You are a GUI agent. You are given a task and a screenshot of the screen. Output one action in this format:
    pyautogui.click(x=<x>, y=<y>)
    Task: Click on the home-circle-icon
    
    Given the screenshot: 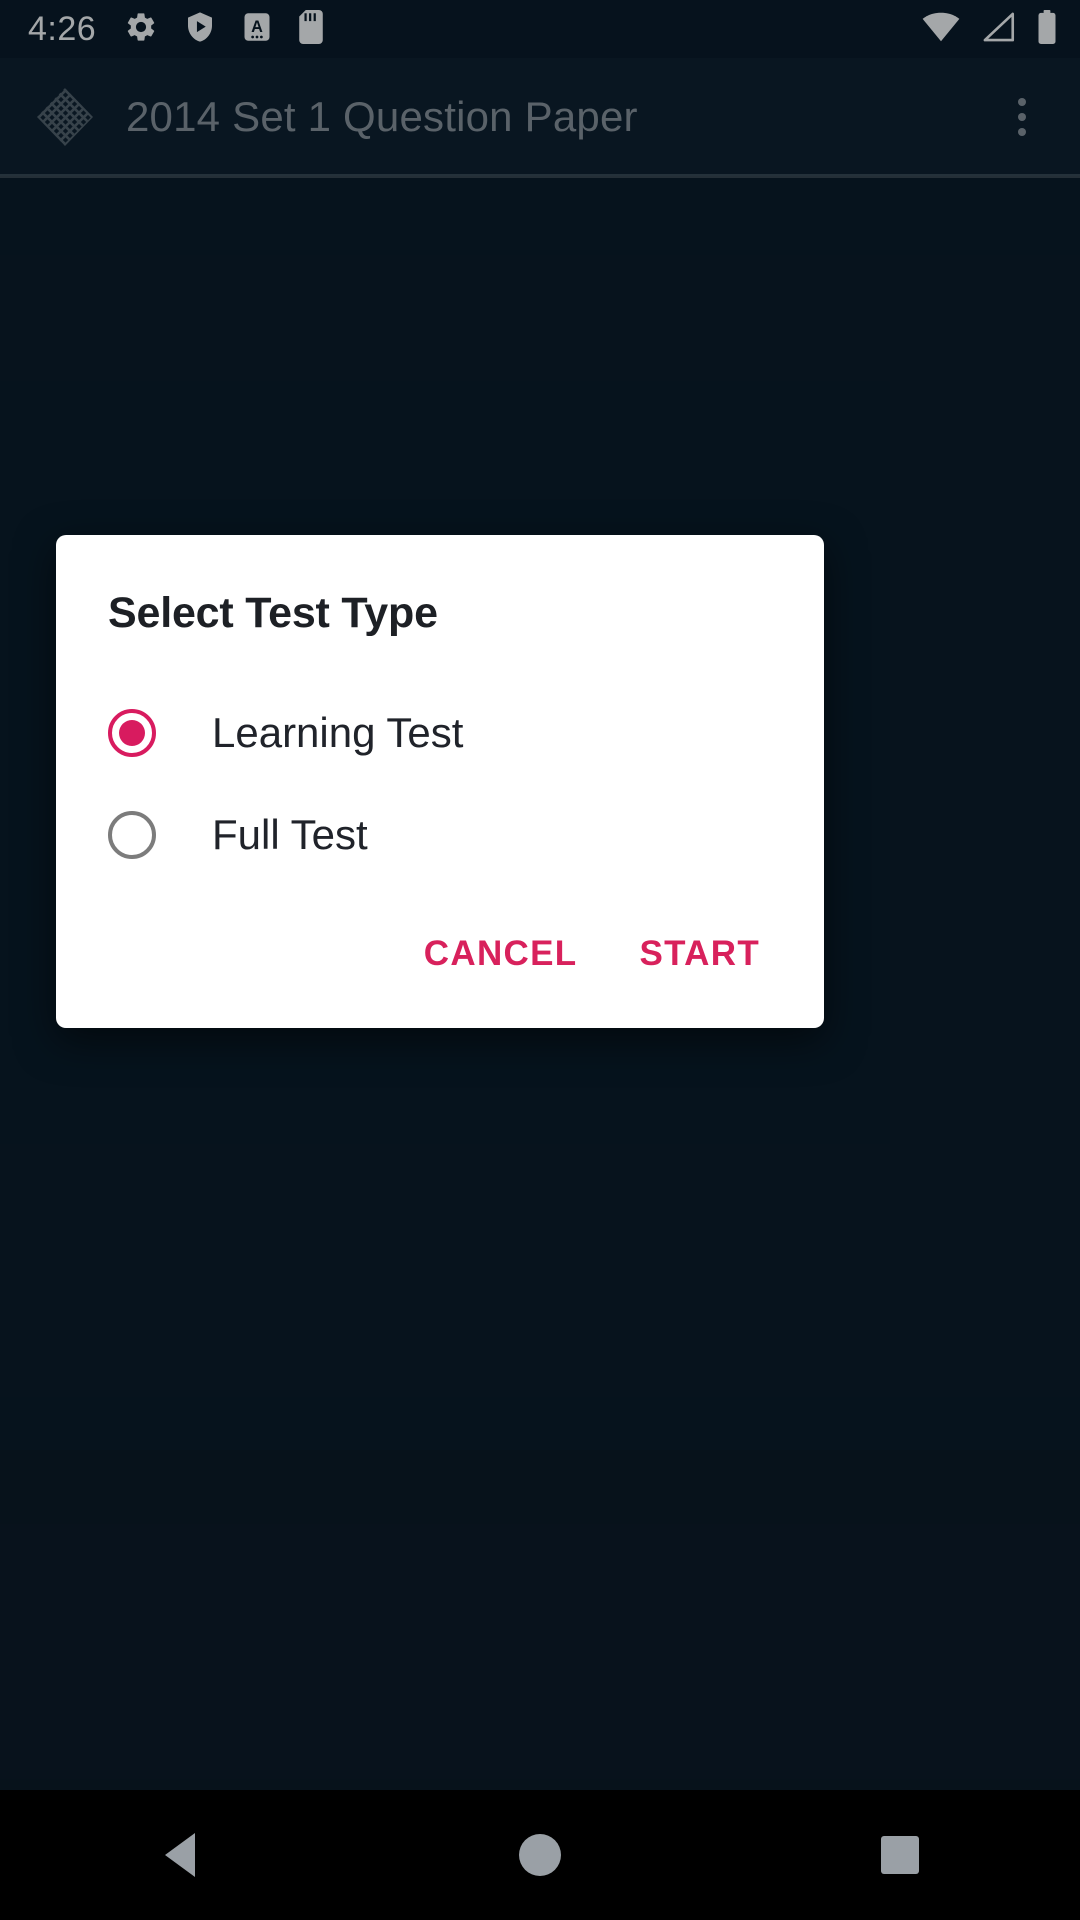 What is the action you would take?
    pyautogui.click(x=540, y=1855)
    